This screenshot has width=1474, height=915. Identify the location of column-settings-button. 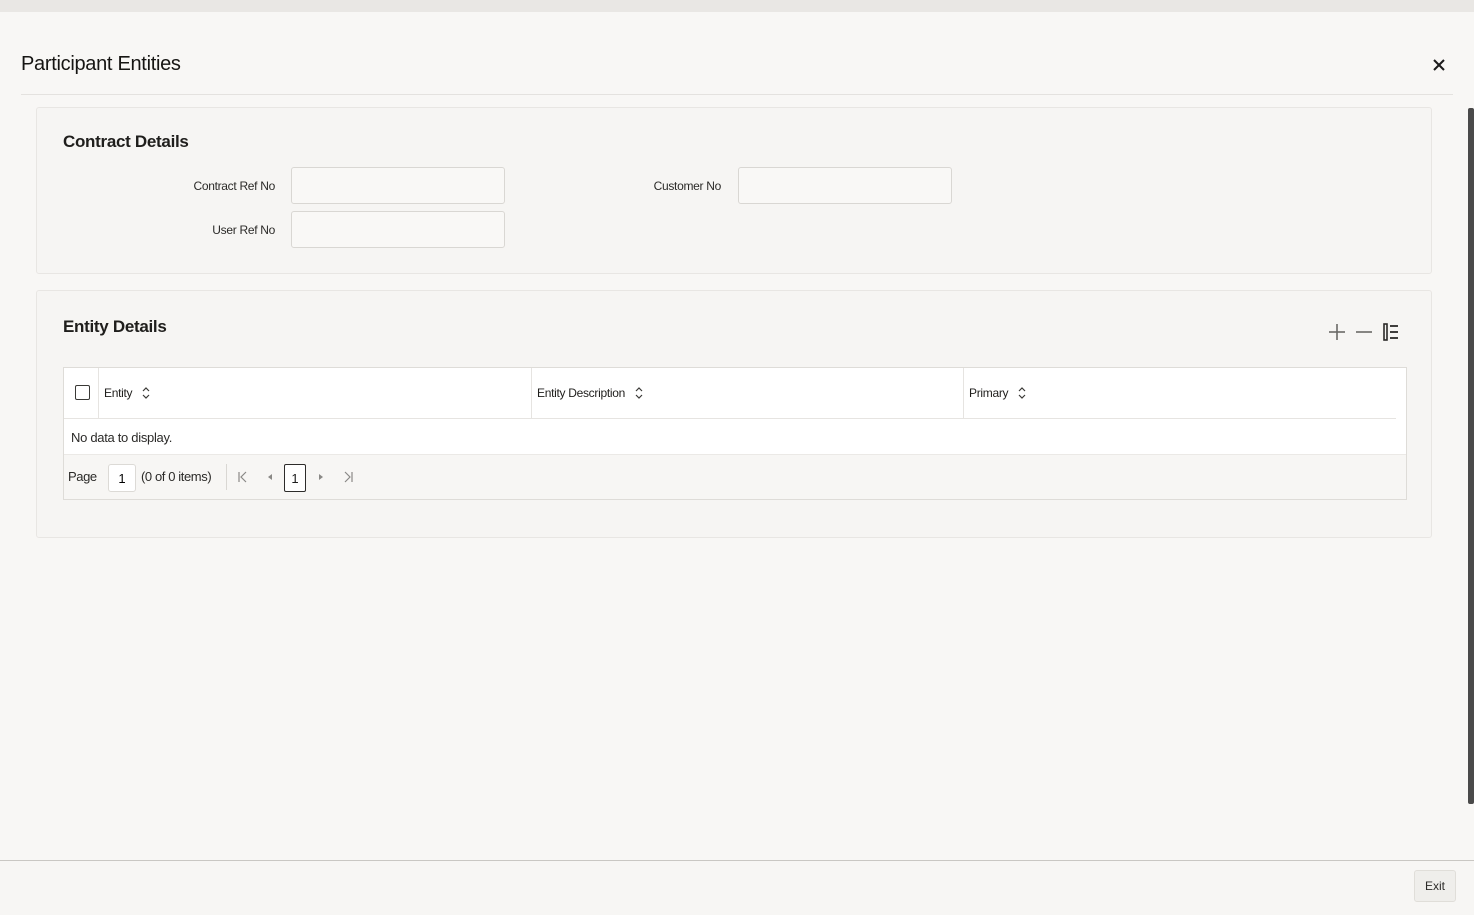
(1391, 332).